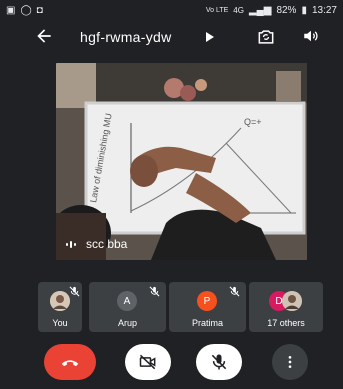 The image size is (343, 389). Describe the element at coordinates (324, 10) in the screenshot. I see `clock: 13:27` at that location.